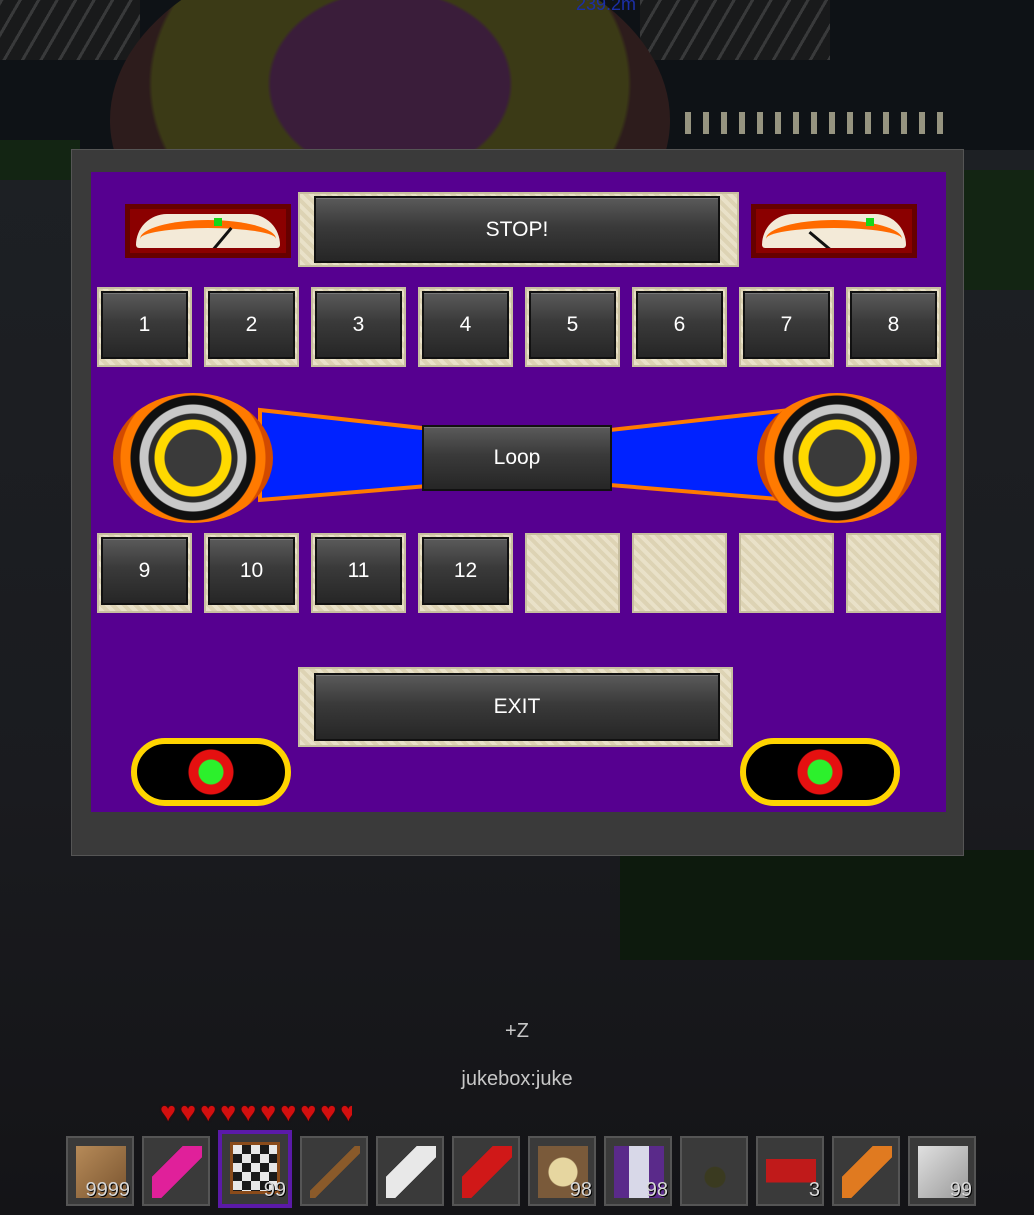 This screenshot has height=1215, width=1034. I want to click on health-bar: ♥ ♥ ♥ ♥ ♥ ♥ ♥ ♥ ♥ ♥, so click(256, 1112).